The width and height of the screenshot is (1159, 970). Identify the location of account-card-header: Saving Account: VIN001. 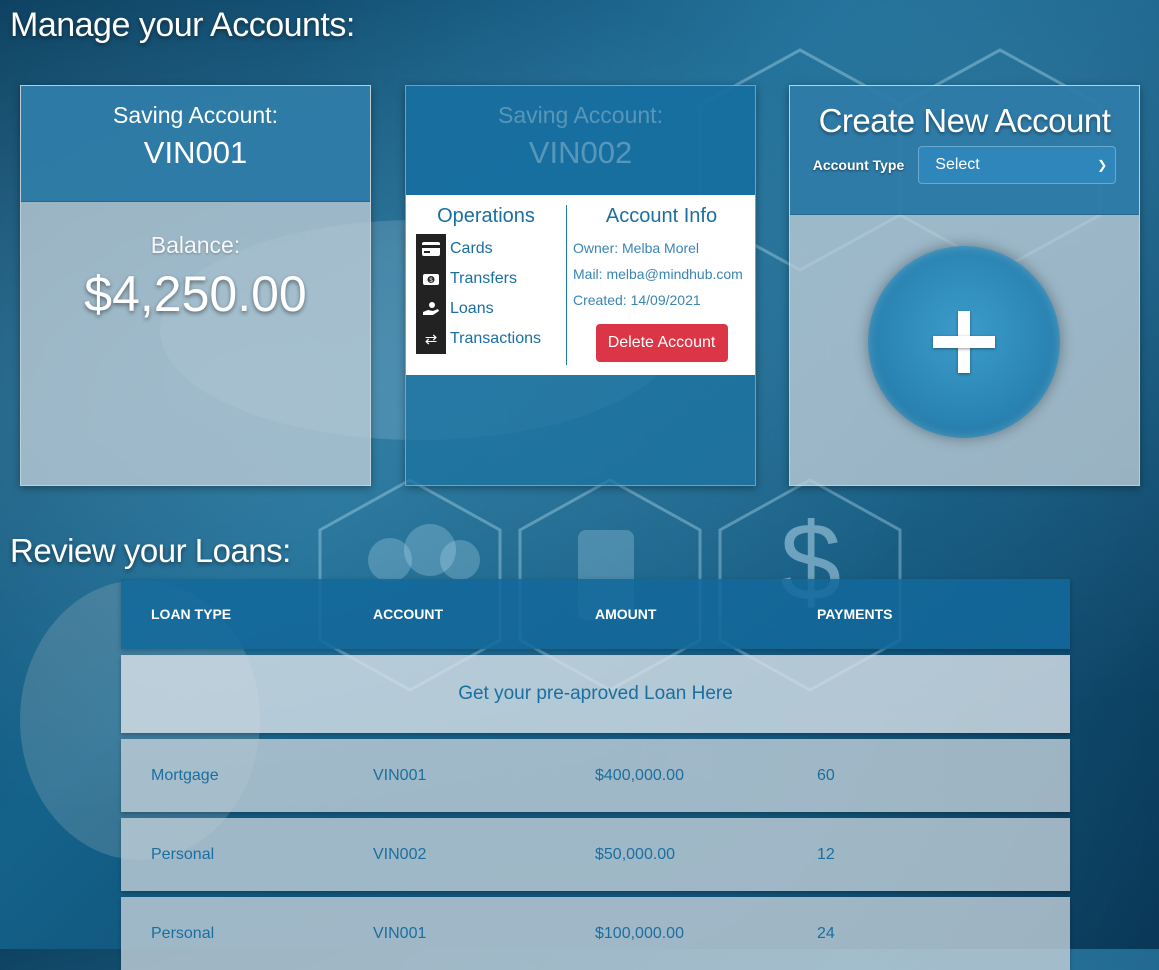
(195, 144).